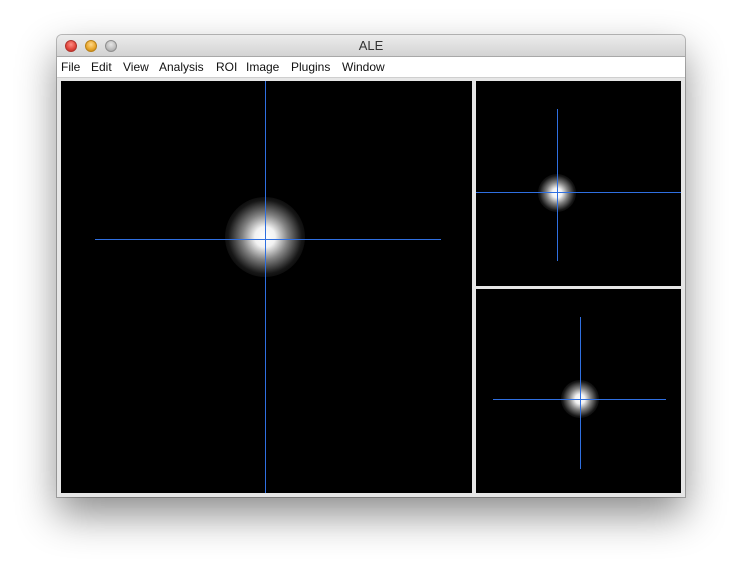 This screenshot has height=577, width=742. I want to click on title-bar: ALE, so click(371, 46).